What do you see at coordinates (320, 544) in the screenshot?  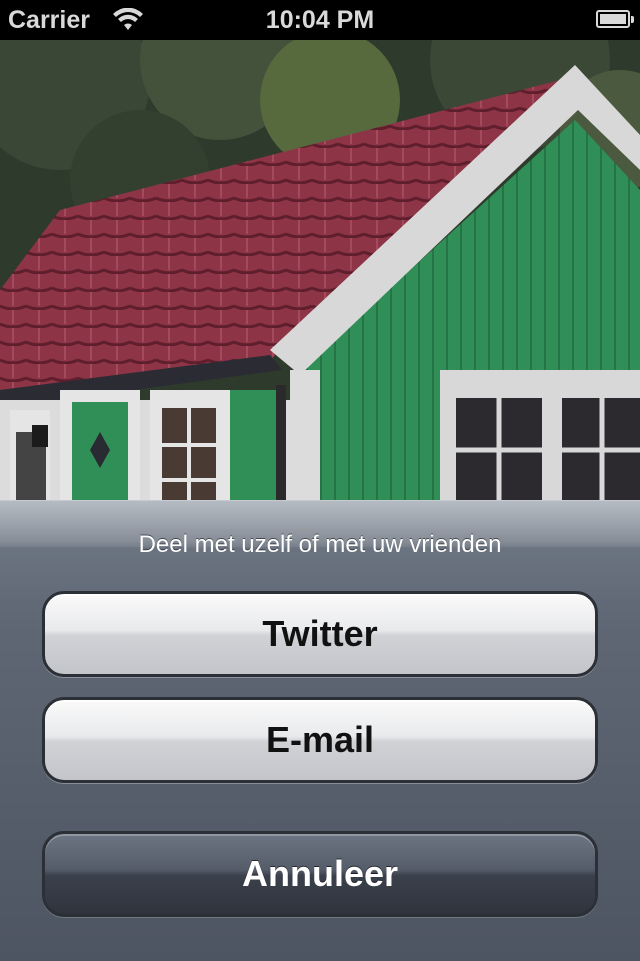 I see `action-sheet-title: Deel met uzelf of met uw vrienden` at bounding box center [320, 544].